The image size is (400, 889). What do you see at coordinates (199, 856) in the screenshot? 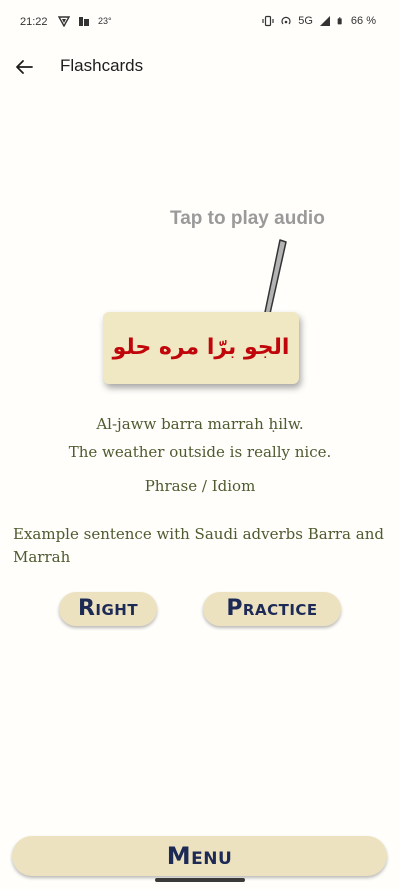
I see `menu-button: Menu` at bounding box center [199, 856].